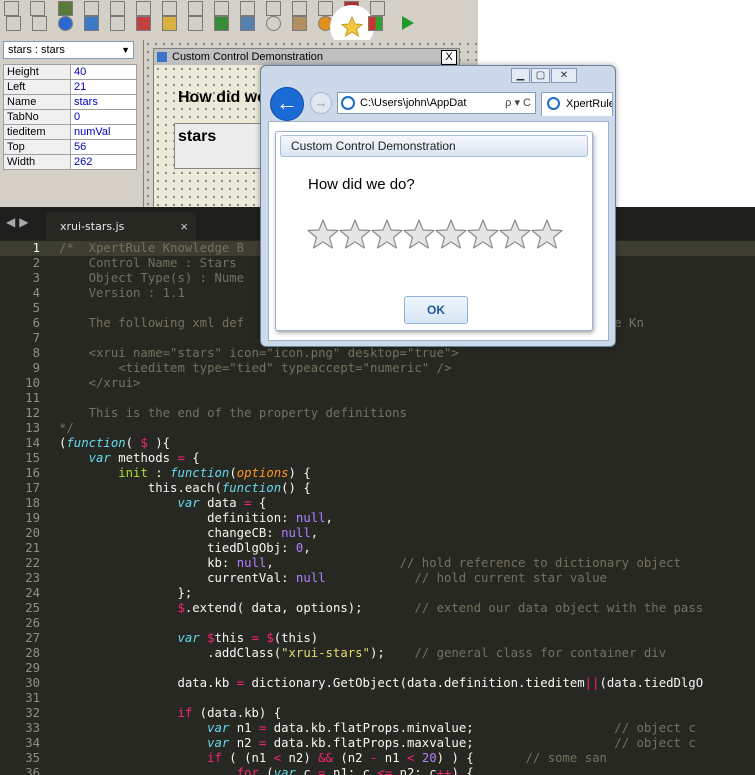  I want to click on code-line: 19 definition: null,, so click(377, 518).